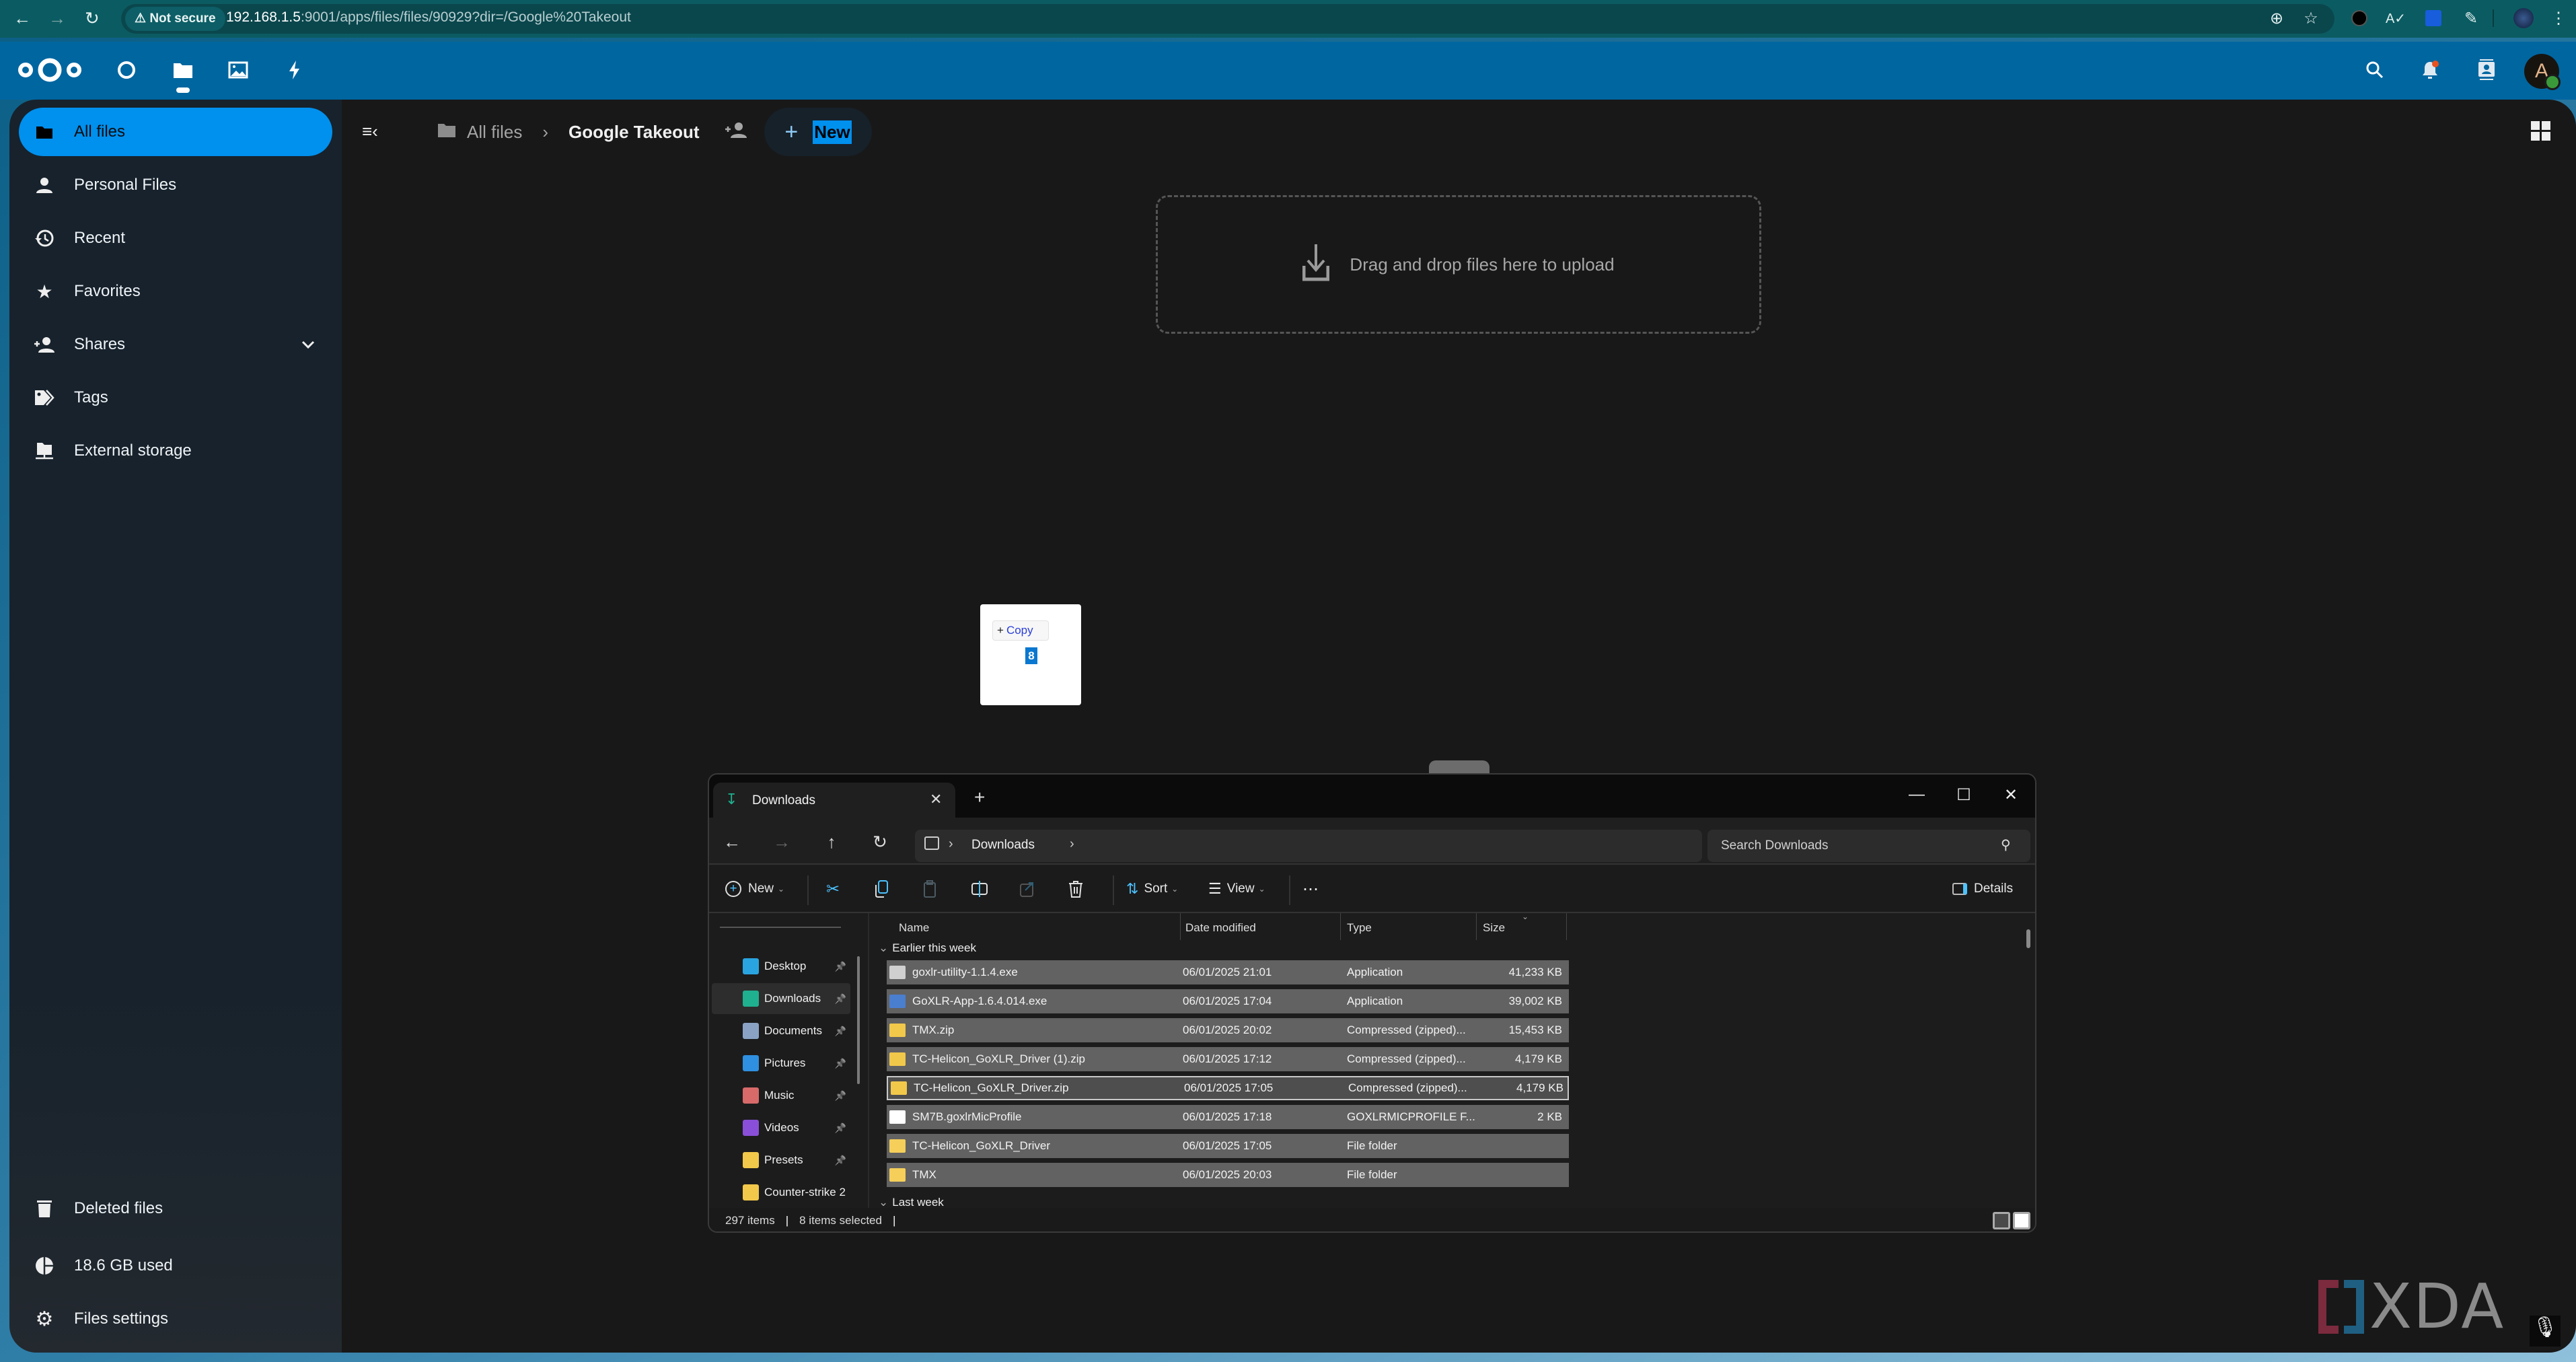 This screenshot has height=1362, width=2576. I want to click on sidebar-item-tags: Tags, so click(175, 397).